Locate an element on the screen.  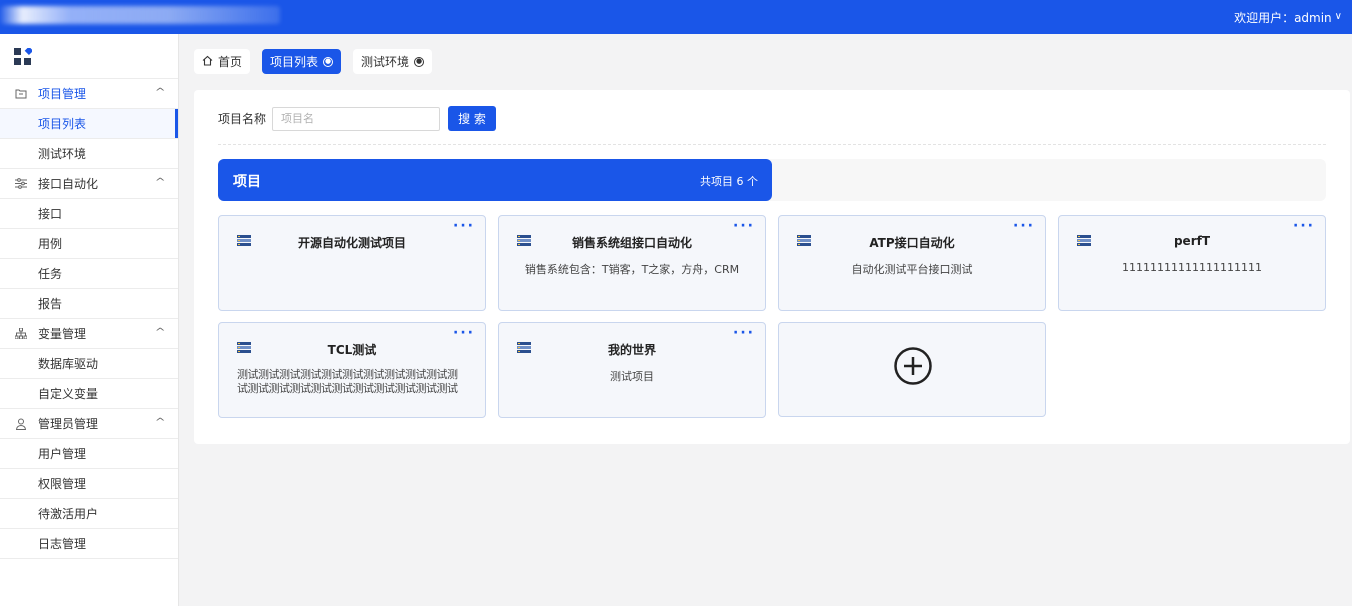
tab-test-env: 测试环境 ● is located at coordinates (393, 61).